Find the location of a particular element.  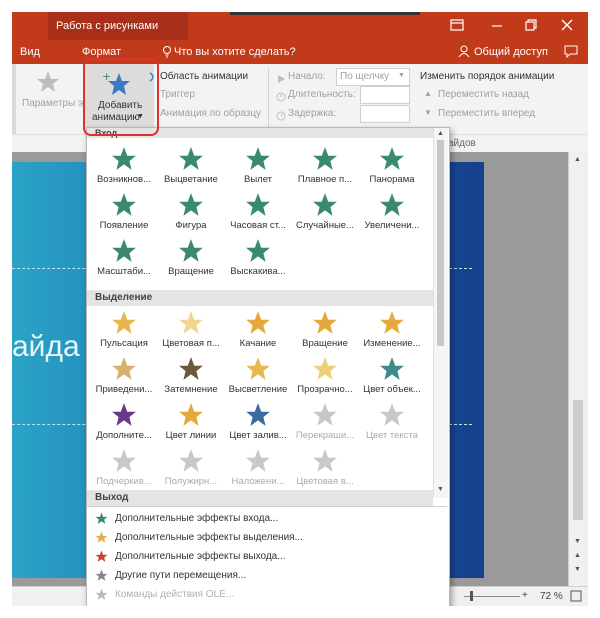

slide-title-text: айда is located at coordinates (46, 347).